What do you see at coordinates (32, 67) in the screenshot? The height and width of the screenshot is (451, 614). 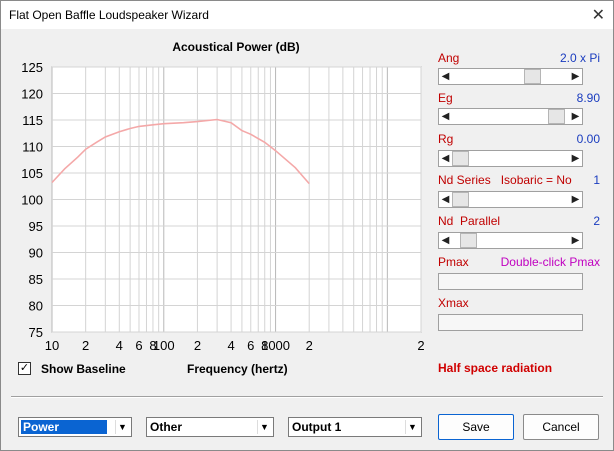 I see `y-tick-label: 125` at bounding box center [32, 67].